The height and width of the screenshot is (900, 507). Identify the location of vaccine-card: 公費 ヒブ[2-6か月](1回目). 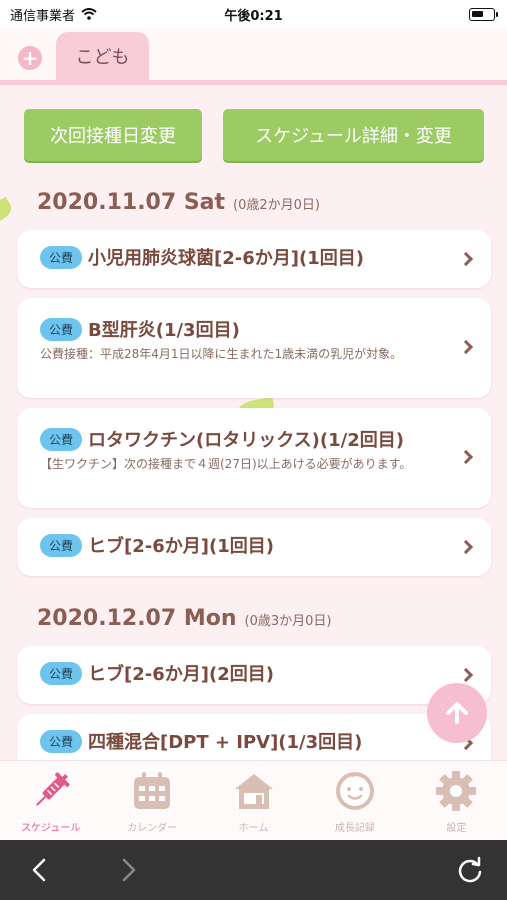
(254, 547).